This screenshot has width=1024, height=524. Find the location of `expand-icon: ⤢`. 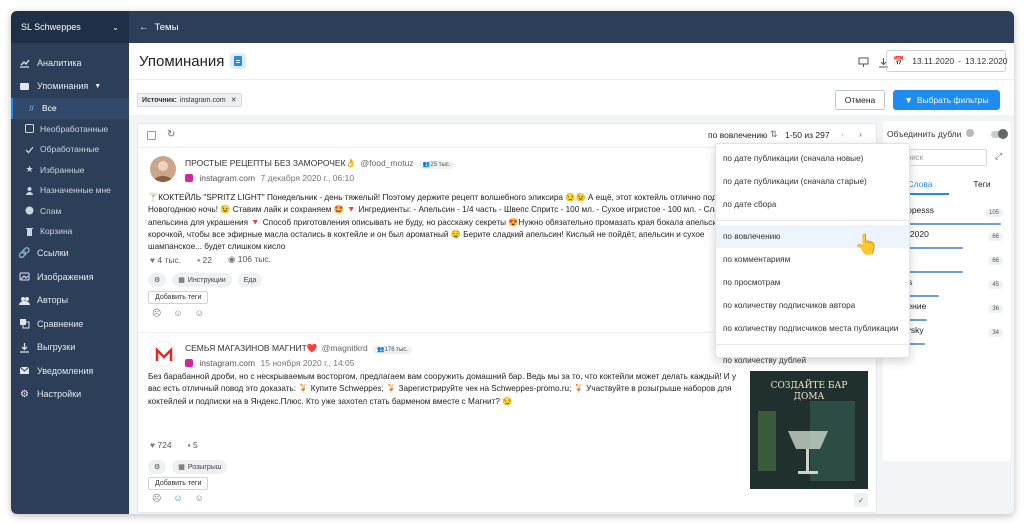

expand-icon: ⤢ is located at coordinates (998, 156).